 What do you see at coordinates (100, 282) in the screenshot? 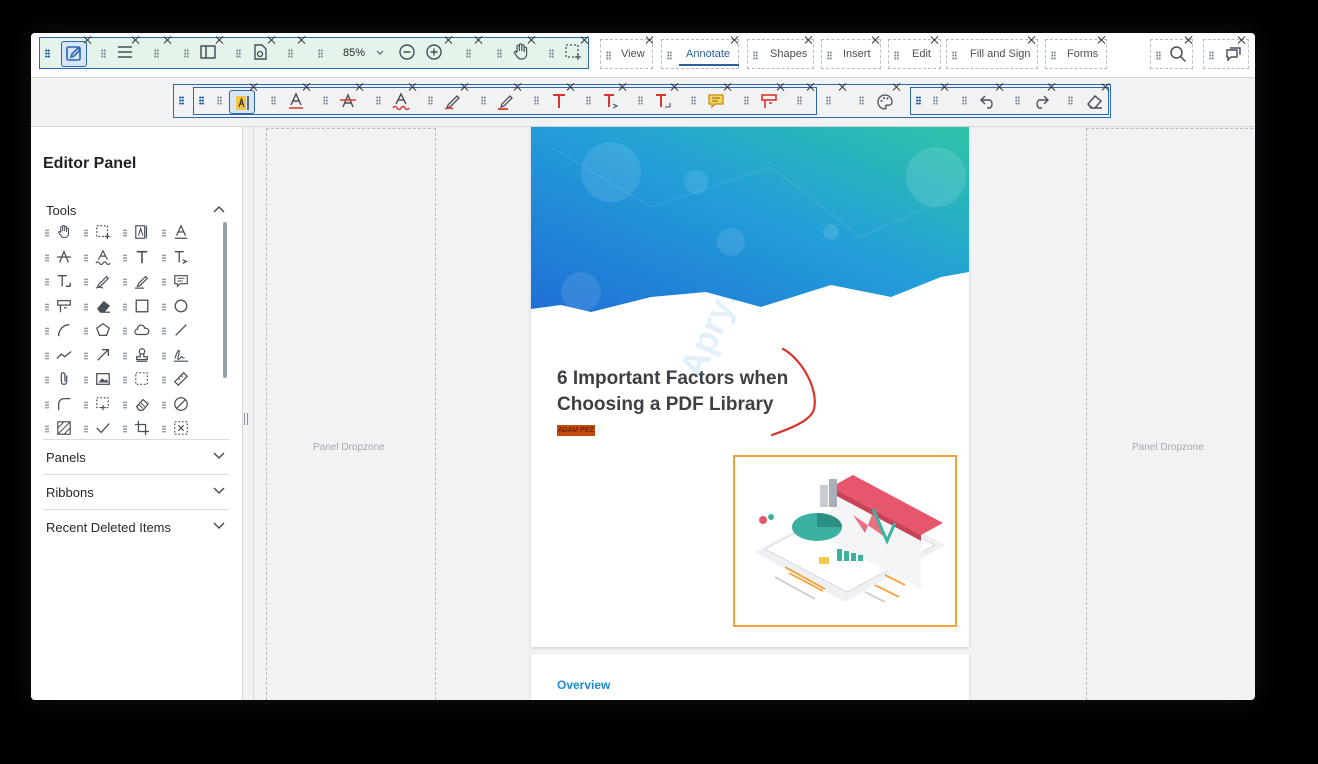
I see `tool-free-hand` at bounding box center [100, 282].